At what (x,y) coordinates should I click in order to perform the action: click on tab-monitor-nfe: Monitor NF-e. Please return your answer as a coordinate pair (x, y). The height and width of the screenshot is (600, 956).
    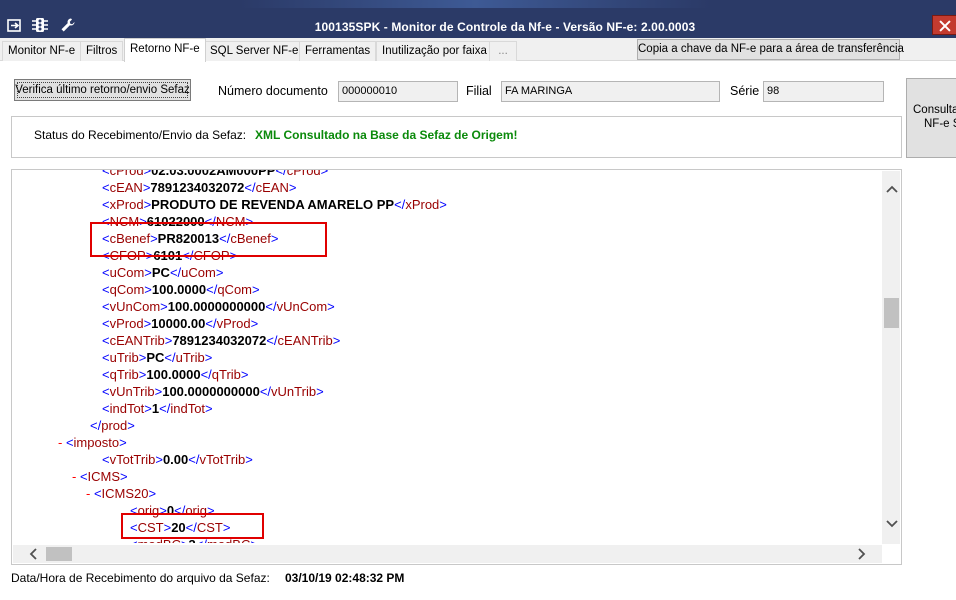
    Looking at the image, I should click on (41, 51).